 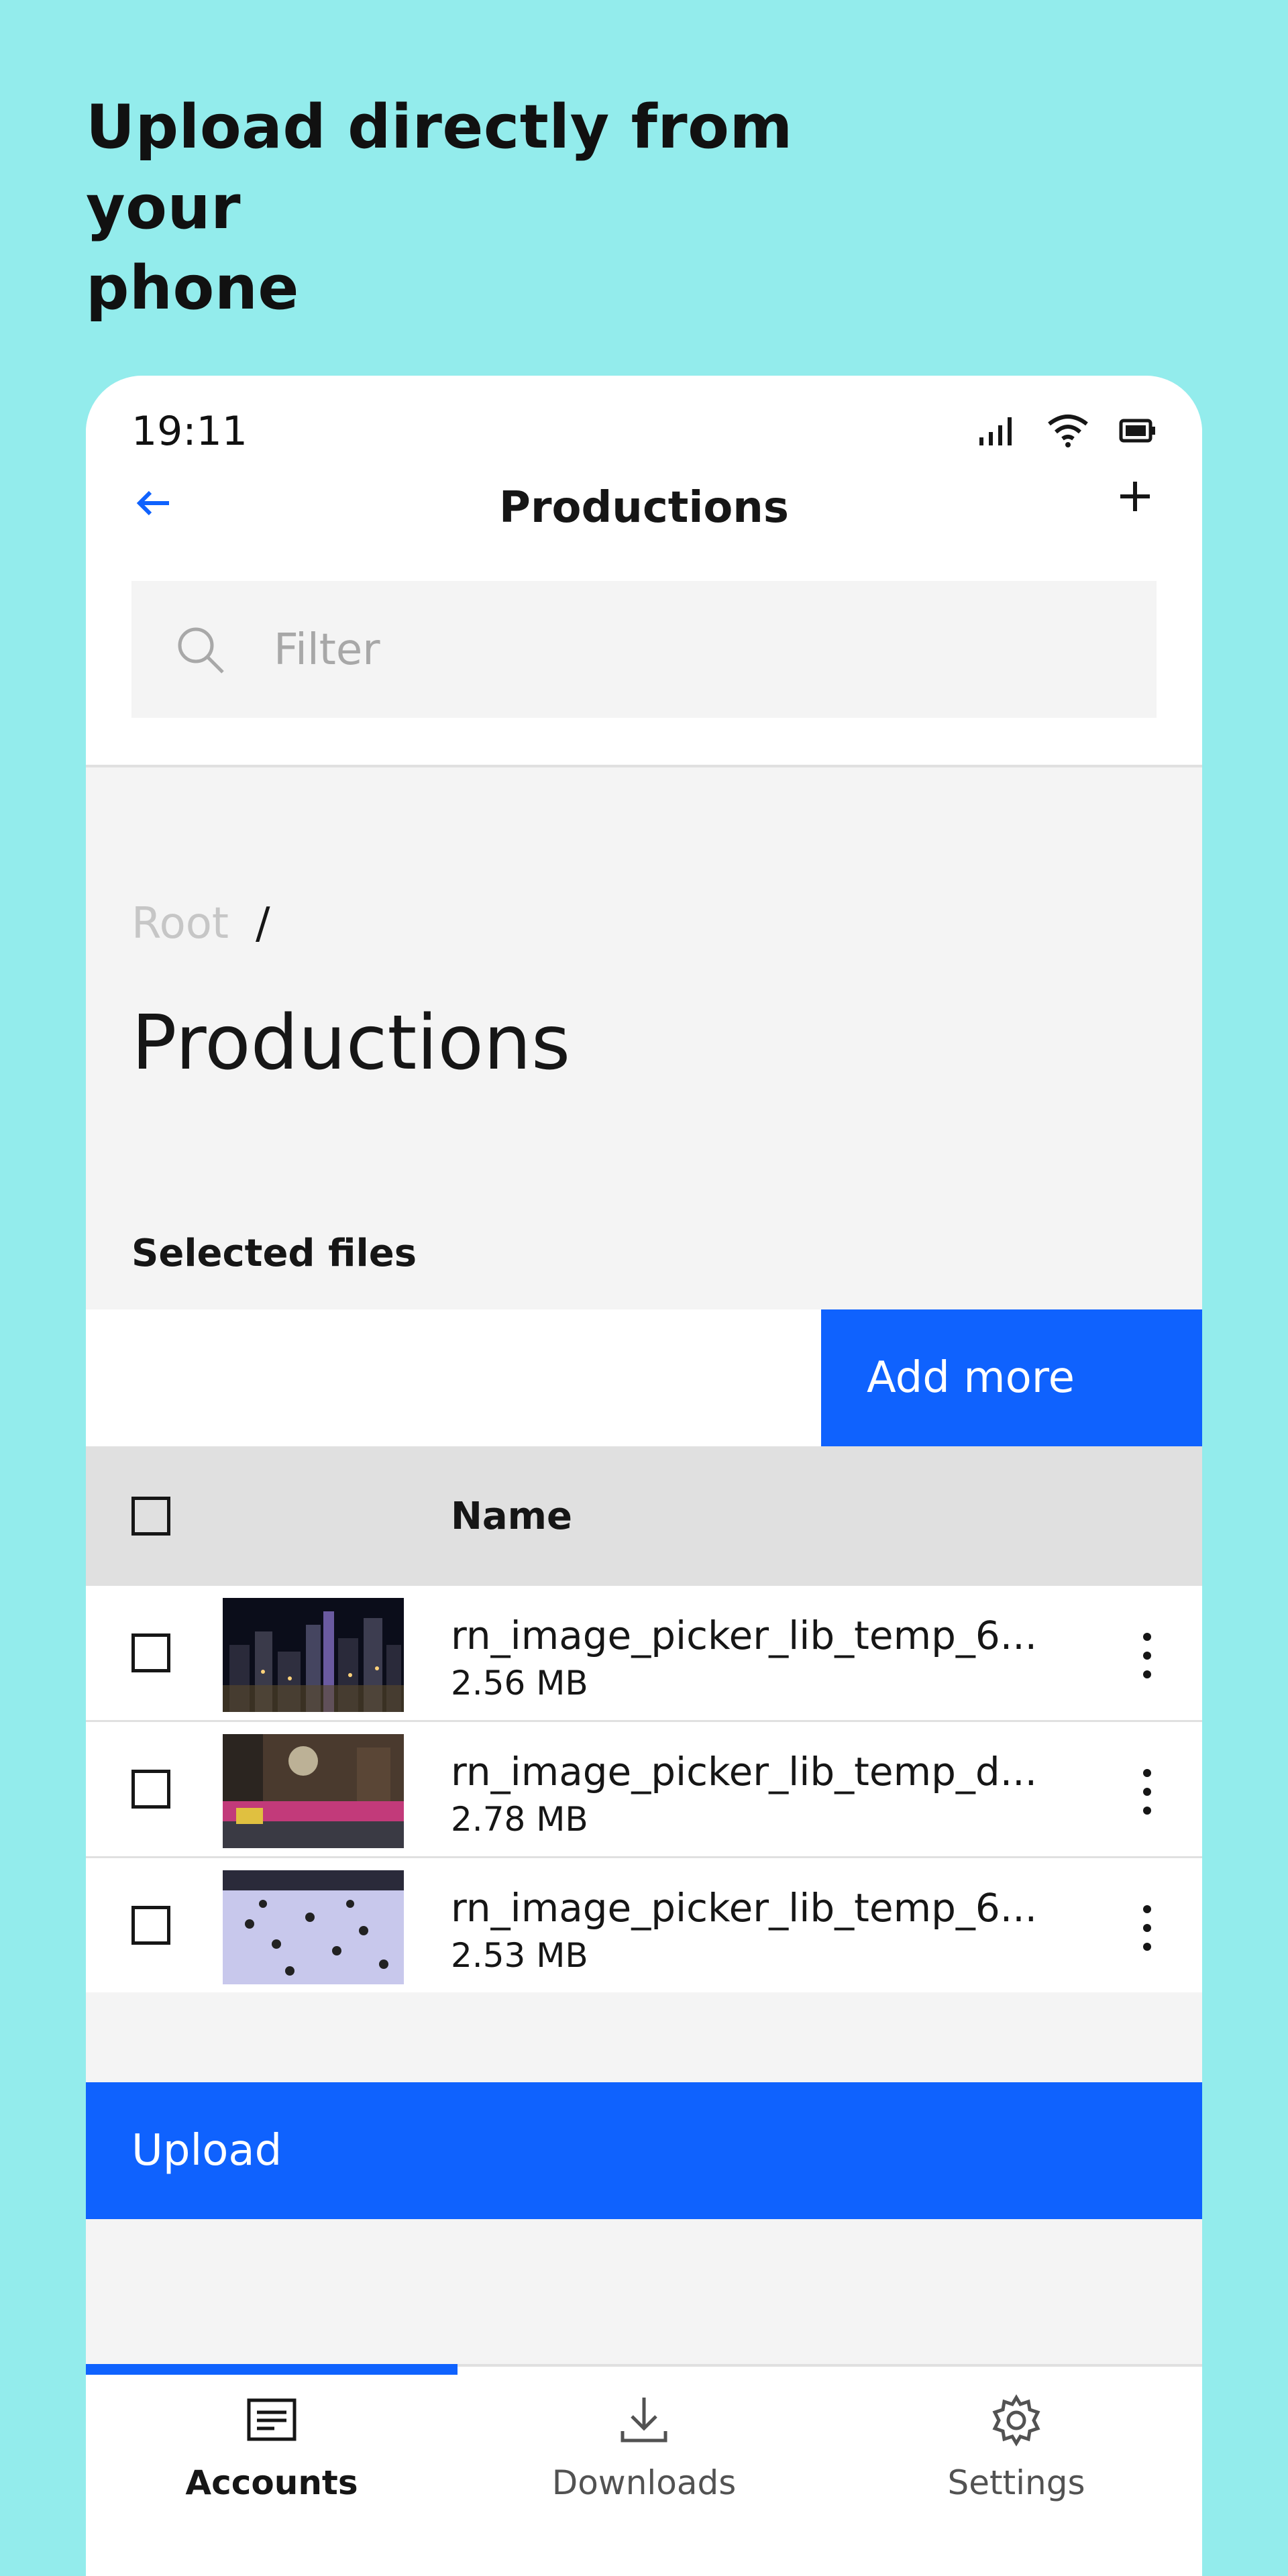 What do you see at coordinates (271, 2482) in the screenshot?
I see `tab-label: Accounts` at bounding box center [271, 2482].